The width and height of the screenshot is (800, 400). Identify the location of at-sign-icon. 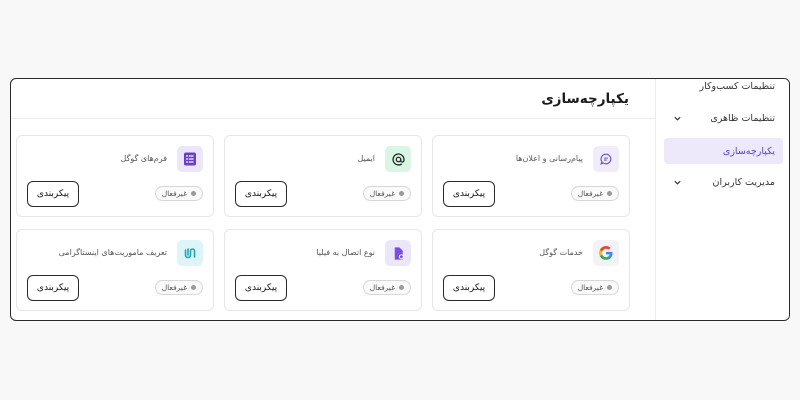
(398, 159).